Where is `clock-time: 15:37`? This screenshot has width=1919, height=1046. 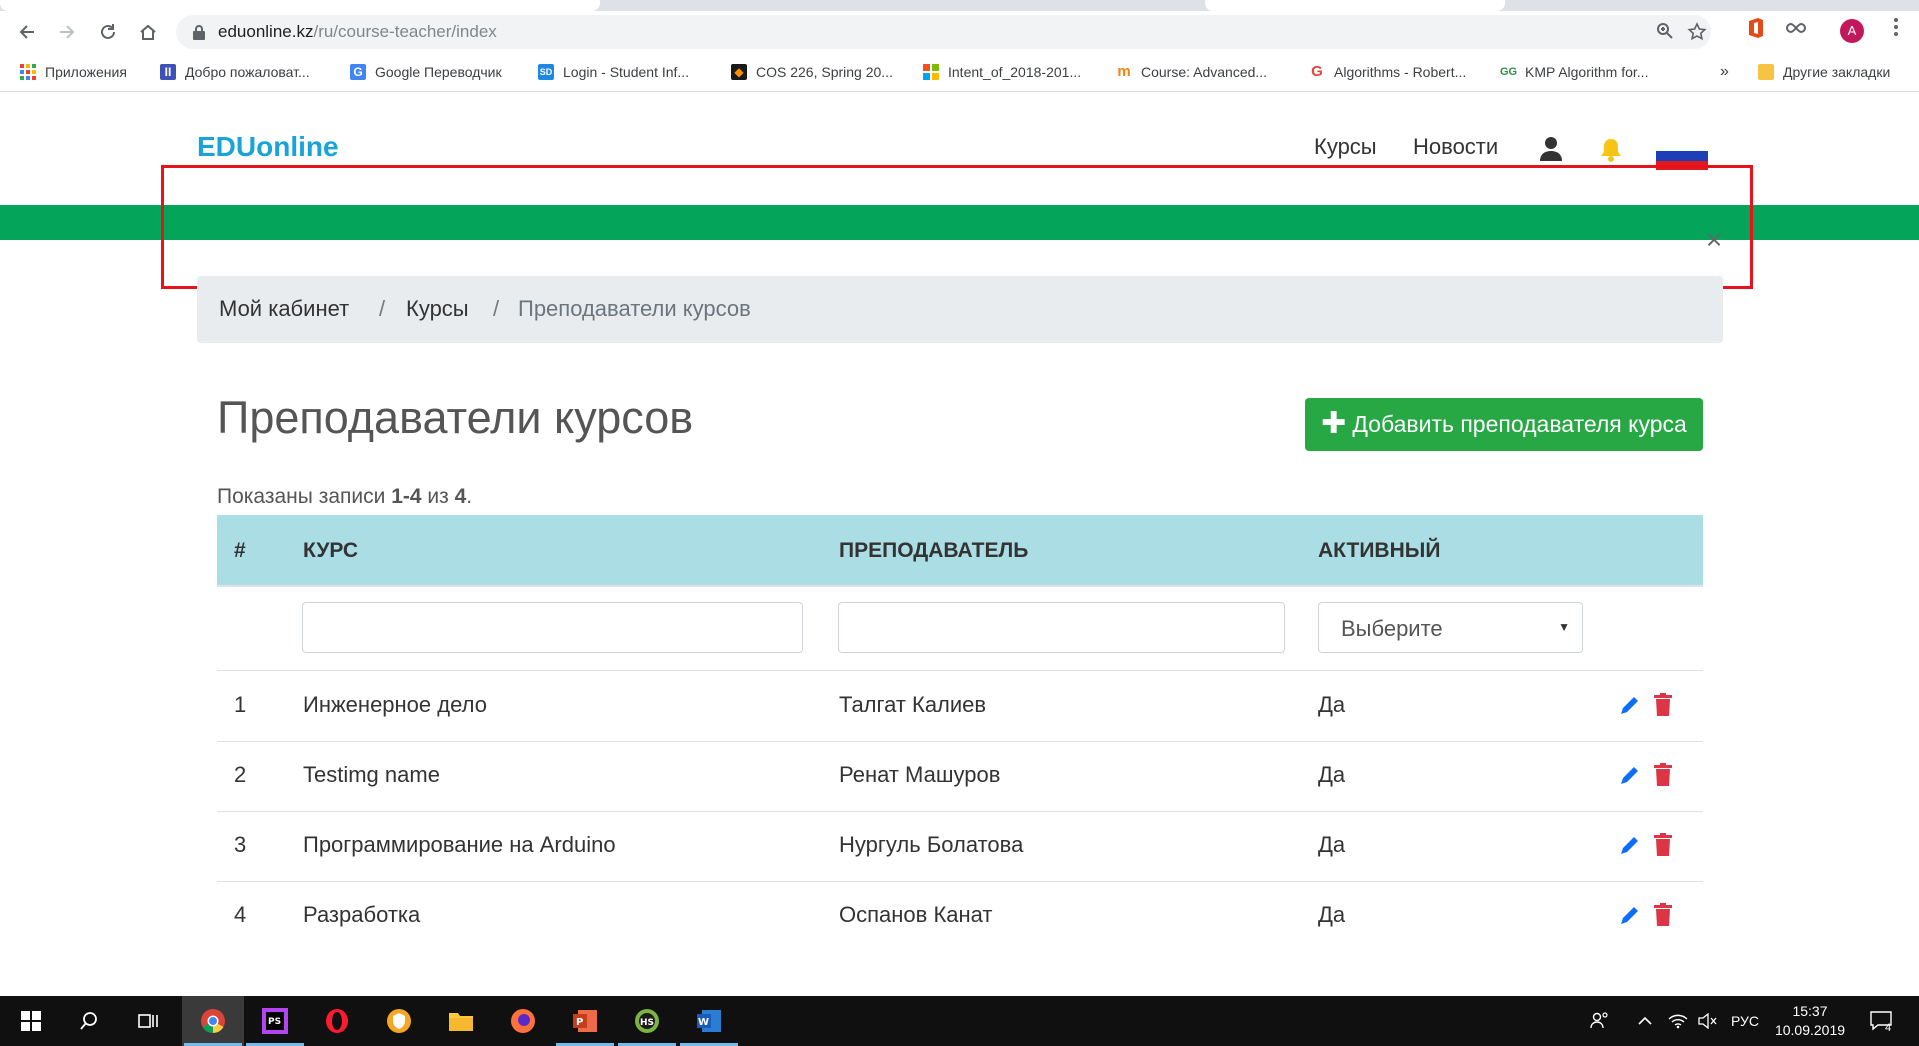 clock-time: 15:37 is located at coordinates (1810, 1011).